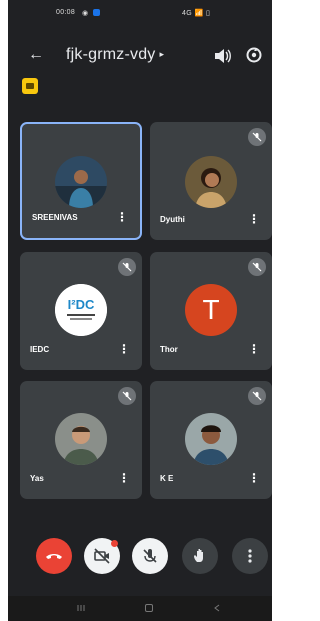  Describe the element at coordinates (140, 608) in the screenshot. I see `system-navigation-bar` at that location.